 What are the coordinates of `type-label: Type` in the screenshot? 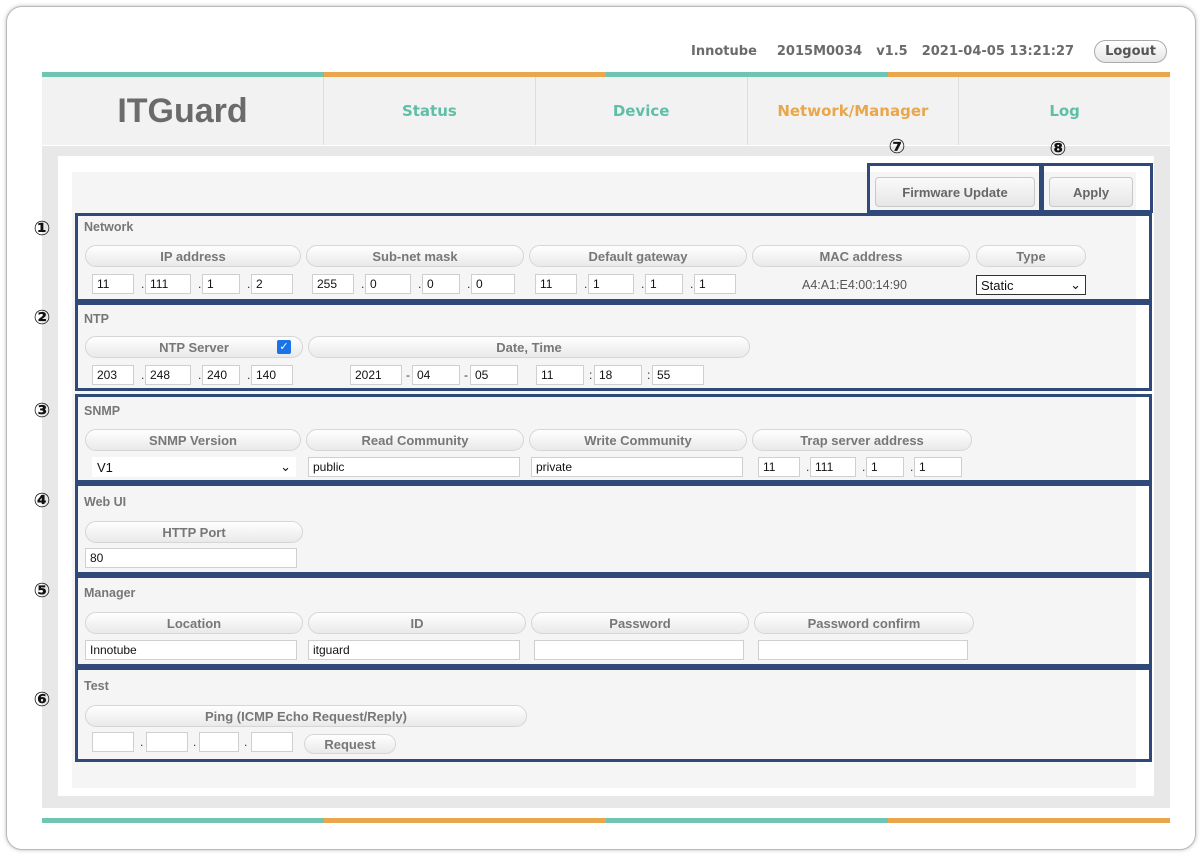 It's located at (1031, 256).